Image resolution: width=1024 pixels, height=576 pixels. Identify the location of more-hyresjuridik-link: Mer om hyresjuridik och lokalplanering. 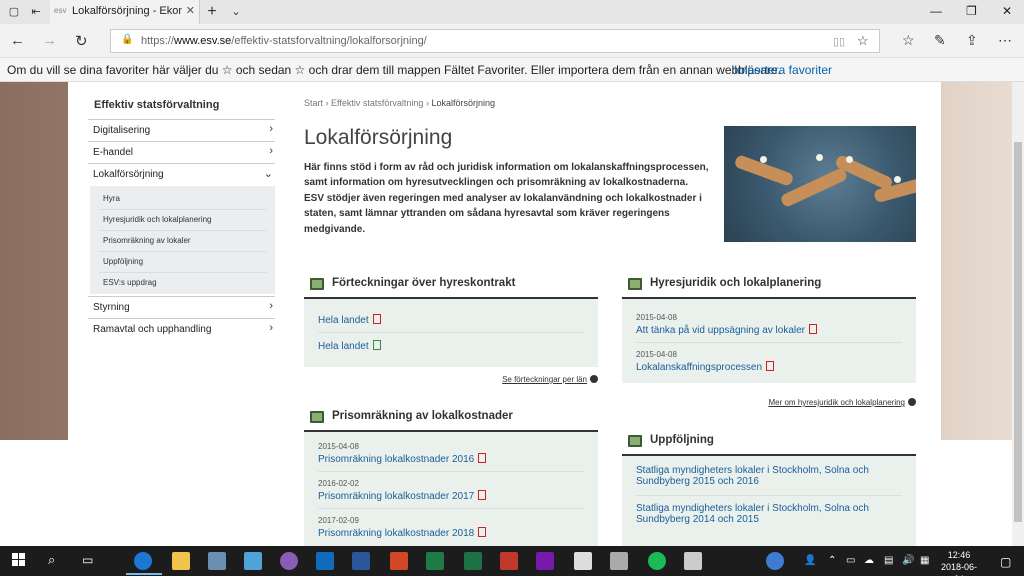
(842, 402).